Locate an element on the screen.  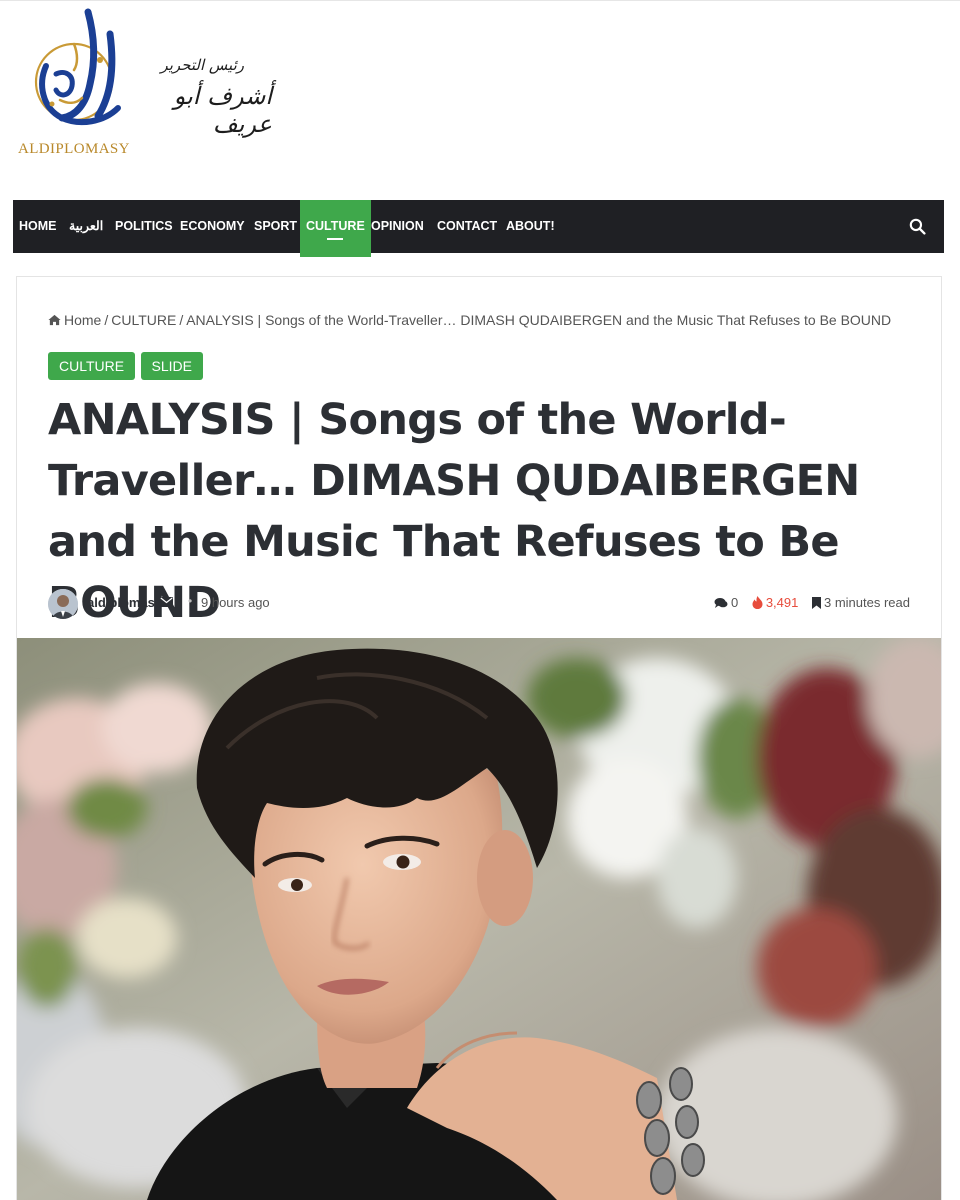
category-tag-culture: CULTURE is located at coordinates (92, 366).